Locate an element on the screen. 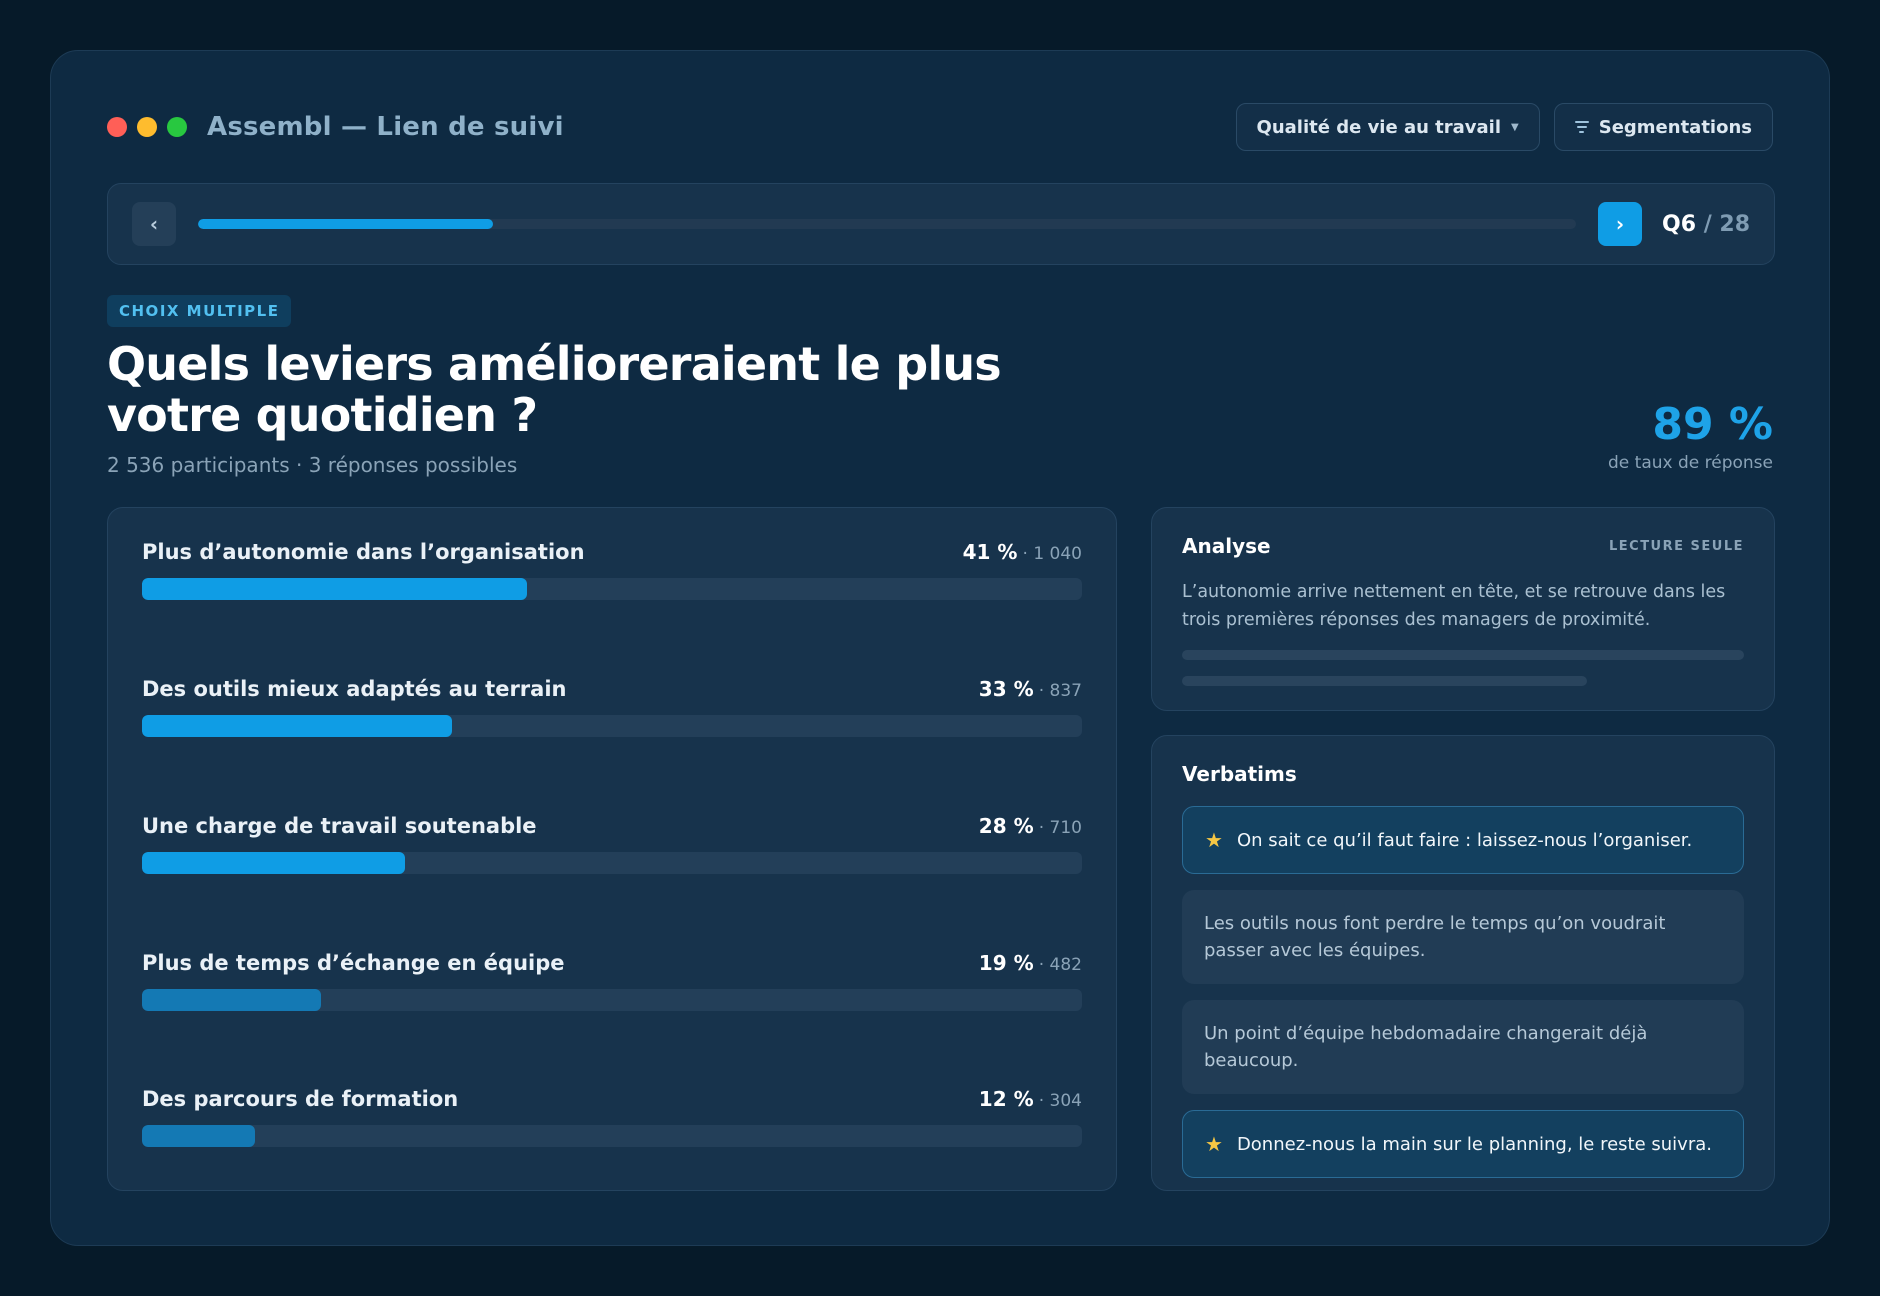 This screenshot has width=1880, height=1296. app-title: Assembl — Lien de suivi is located at coordinates (385, 127).